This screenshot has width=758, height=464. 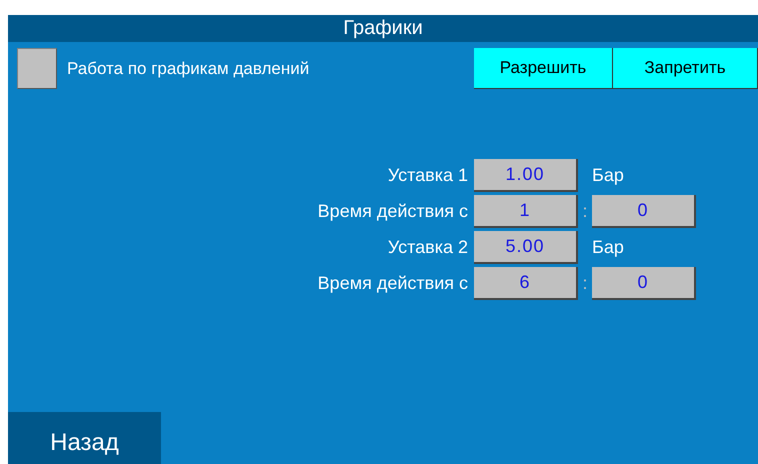 What do you see at coordinates (526, 247) in the screenshot?
I see `value-field: 5.00` at bounding box center [526, 247].